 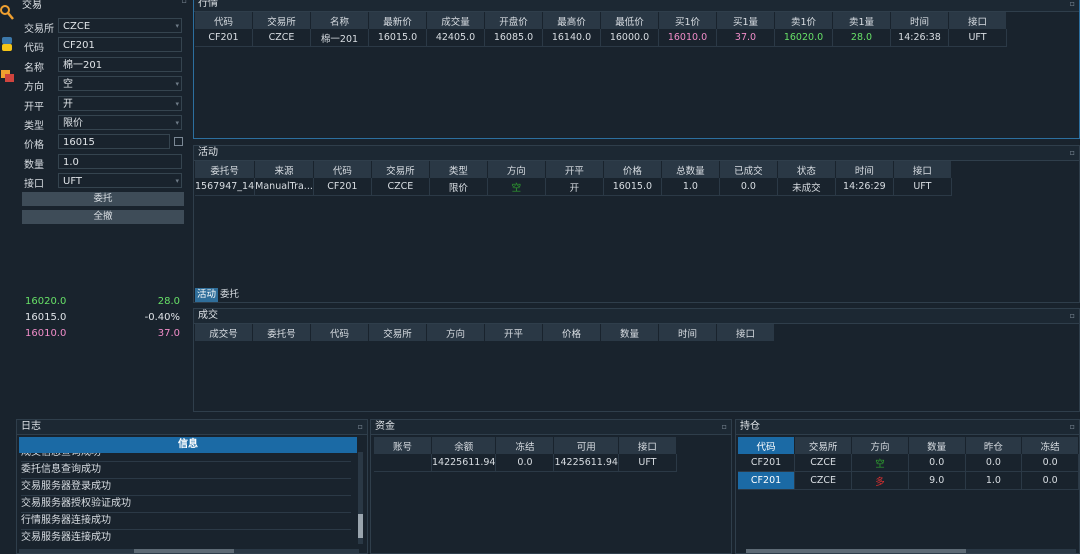 What do you see at coordinates (224, 38) in the screenshot?
I see `table-cell: CF201` at bounding box center [224, 38].